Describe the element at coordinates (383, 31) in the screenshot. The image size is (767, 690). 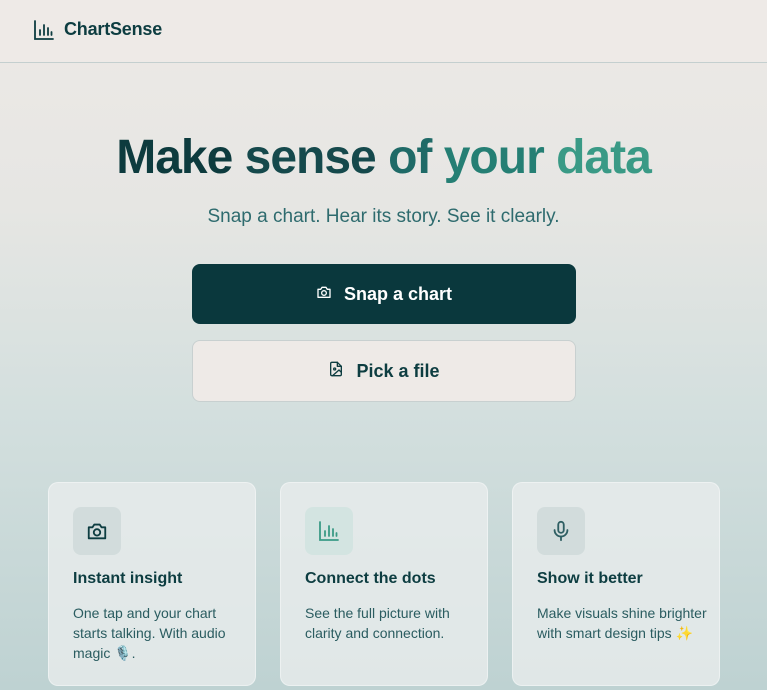
I see `app-header: ChartSense` at that location.